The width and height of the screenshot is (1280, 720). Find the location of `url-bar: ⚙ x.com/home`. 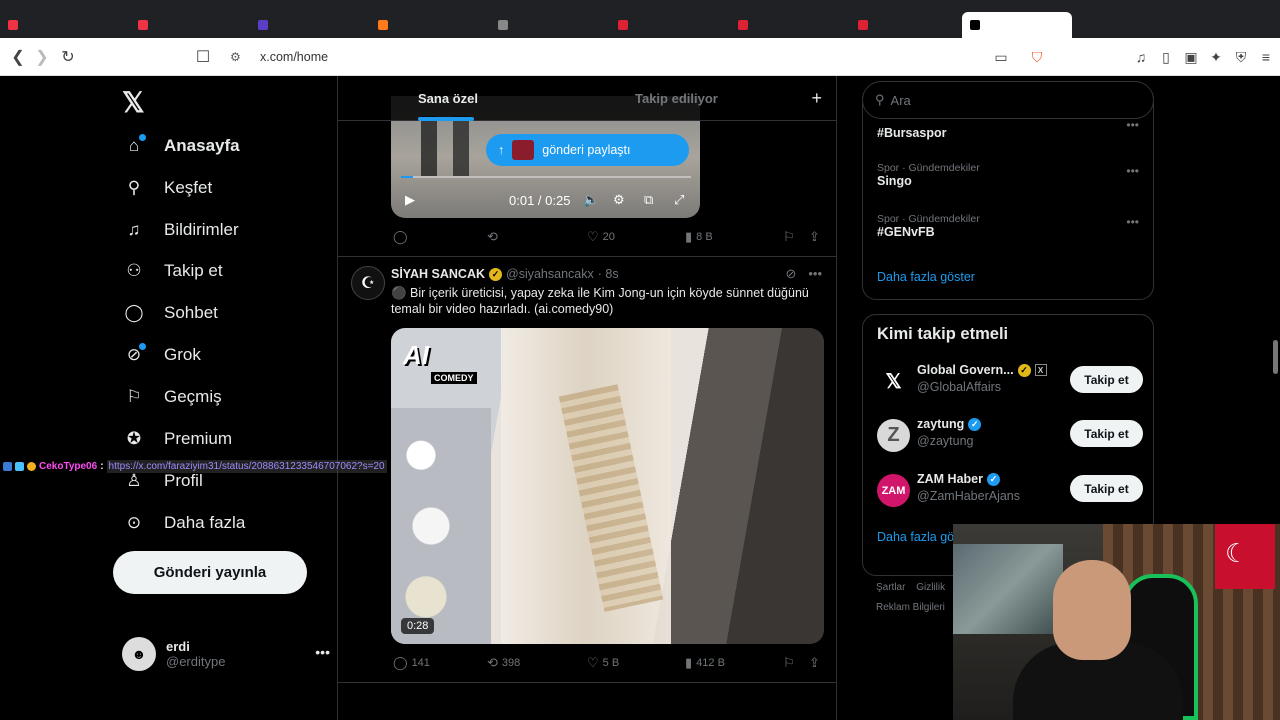

url-bar: ⚙ x.com/home is located at coordinates (602, 57).